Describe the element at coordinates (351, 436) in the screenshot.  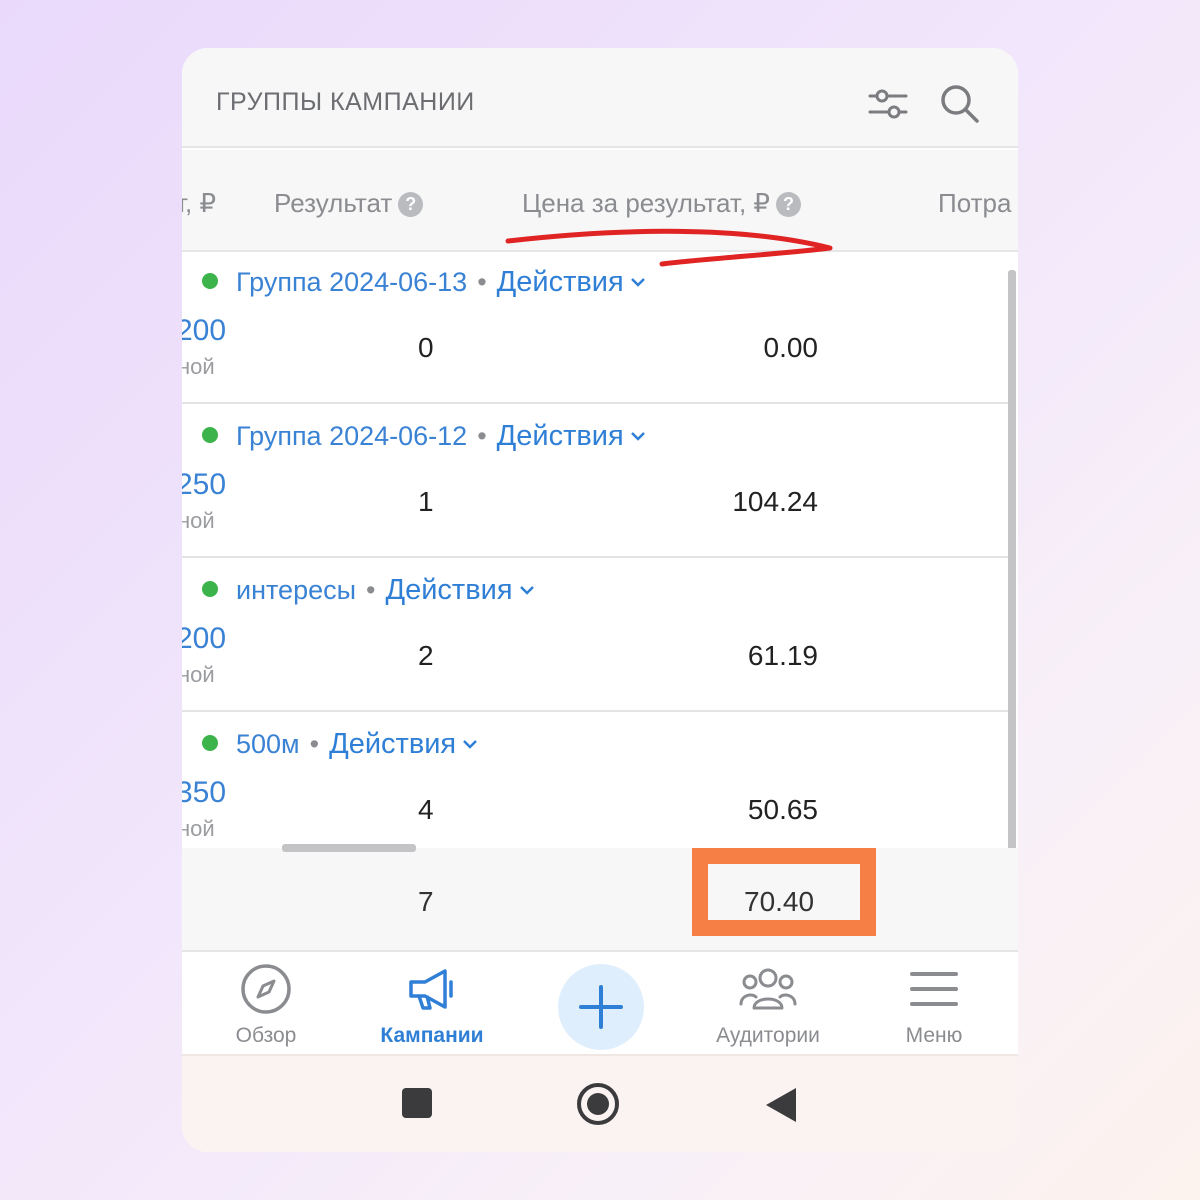
I see `group-name-link: Группа 2024-06-12` at that location.